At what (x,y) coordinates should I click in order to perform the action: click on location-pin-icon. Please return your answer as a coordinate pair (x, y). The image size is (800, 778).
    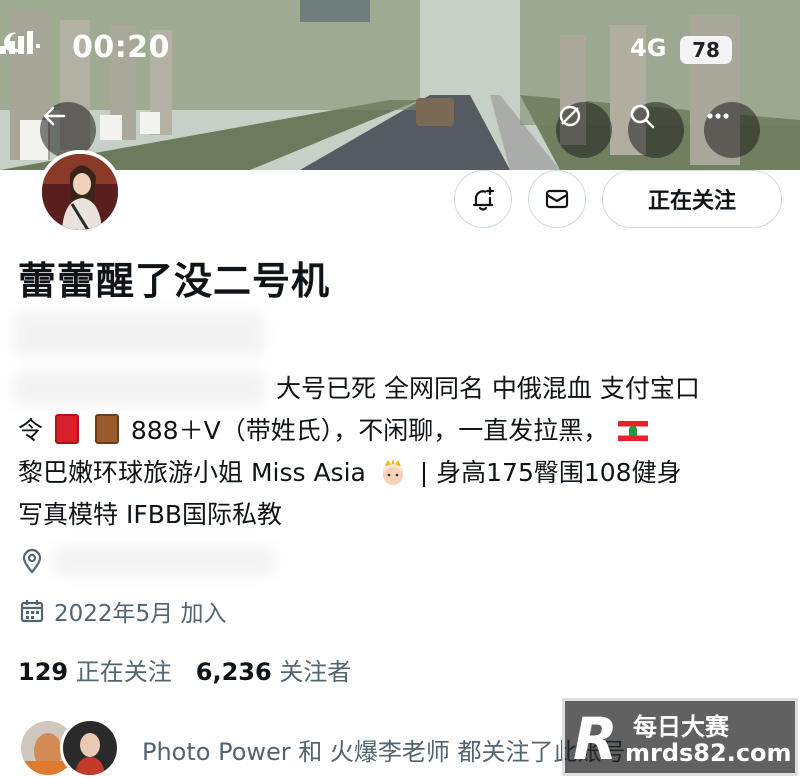
    Looking at the image, I should click on (32, 561).